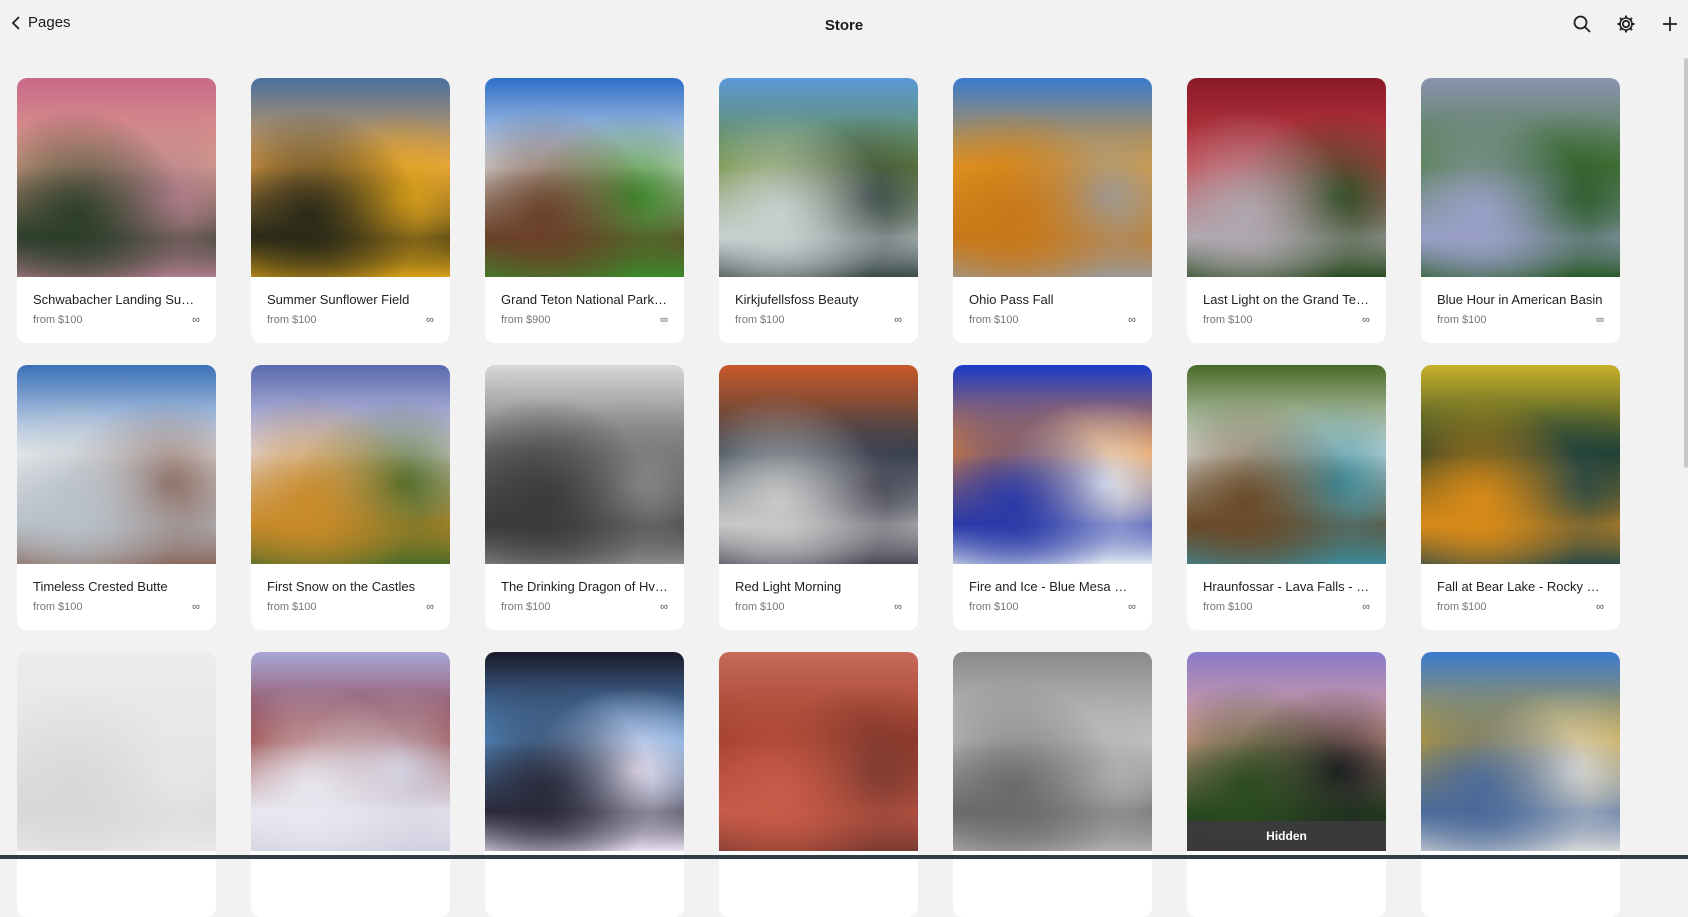  I want to click on product-card: Grand Teton National Park ... from $900∞, so click(584, 210).